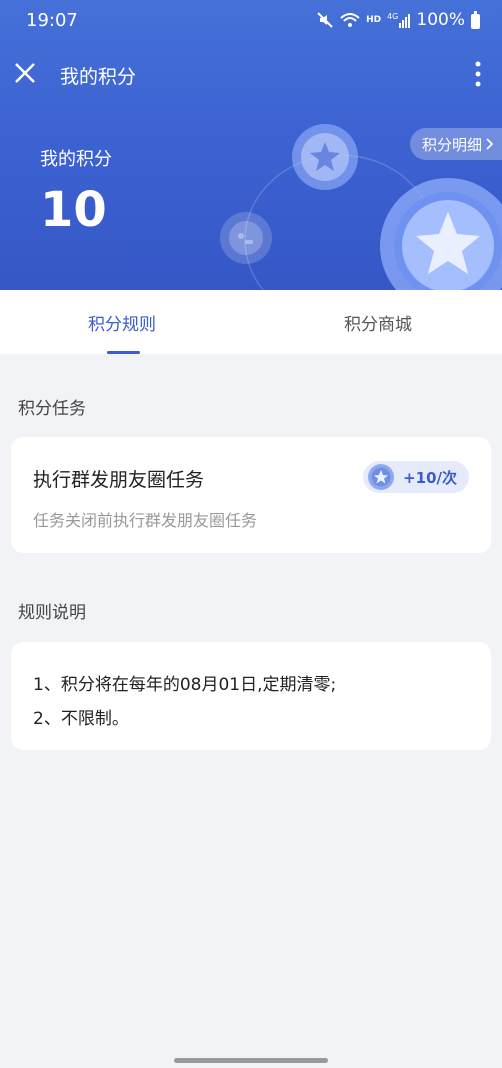  I want to click on rule-line: 1、积分将在每年的08月01日,定期清零;, so click(185, 685).